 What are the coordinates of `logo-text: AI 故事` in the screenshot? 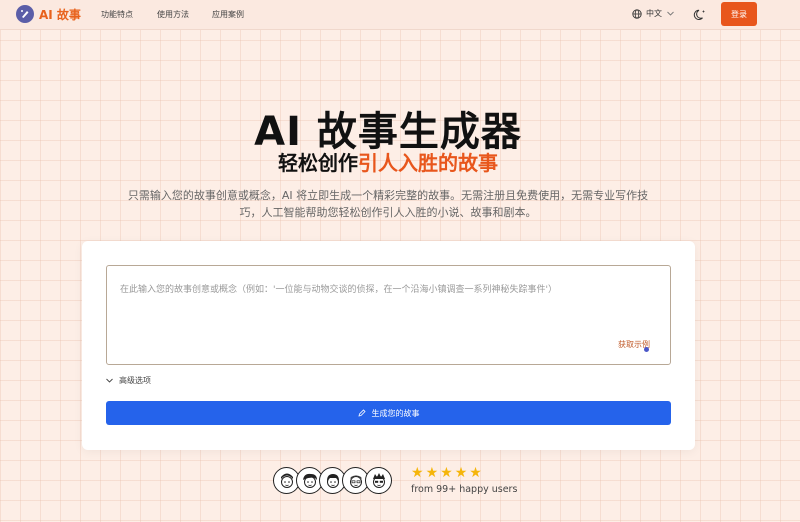 It's located at (60, 14).